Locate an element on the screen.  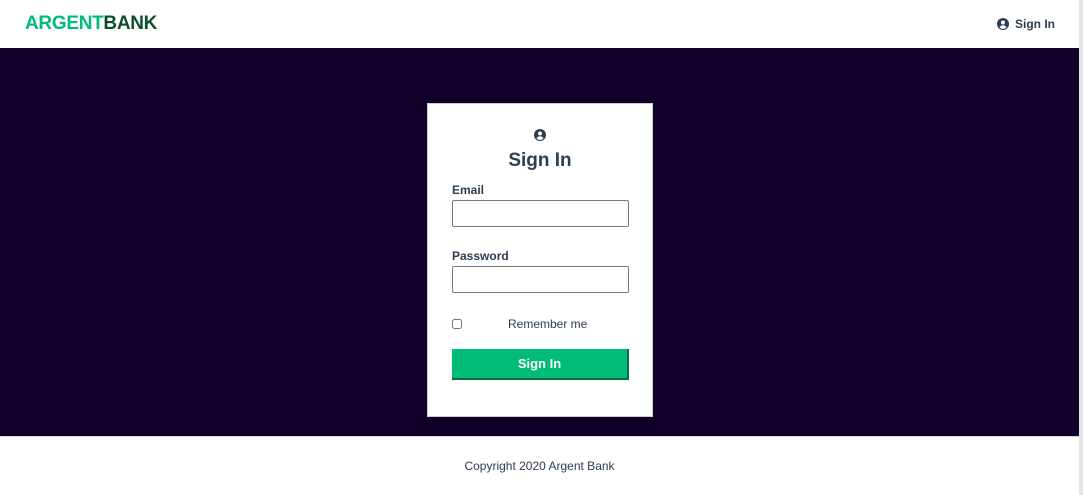
remember-me-checkbox is located at coordinates (457, 324).